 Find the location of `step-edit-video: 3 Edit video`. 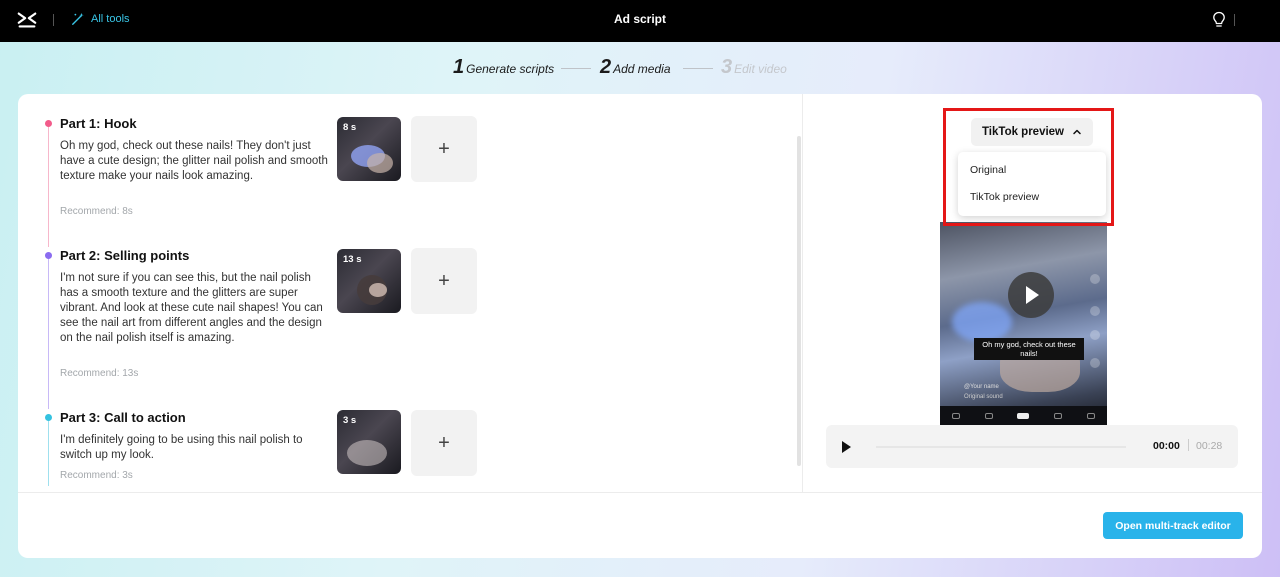

step-edit-video: 3 Edit video is located at coordinates (754, 67).